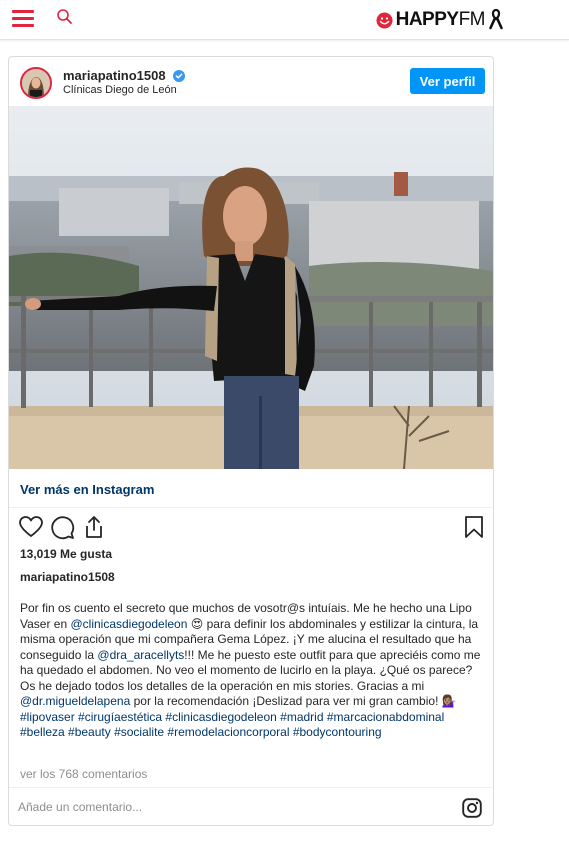 The width and height of the screenshot is (569, 846). What do you see at coordinates (197, 623) in the screenshot?
I see `emoji: 😍` at bounding box center [197, 623].